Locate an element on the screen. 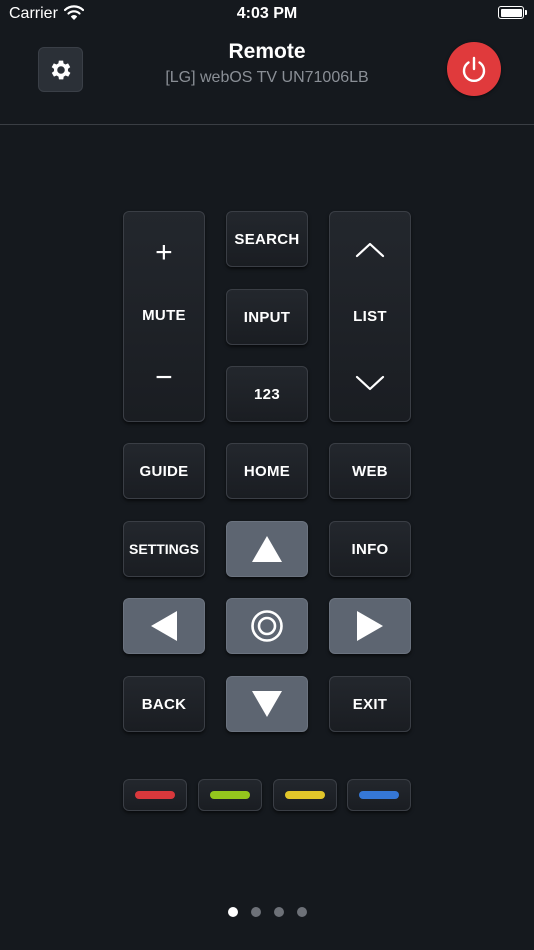  dpad-right-button is located at coordinates (370, 626).